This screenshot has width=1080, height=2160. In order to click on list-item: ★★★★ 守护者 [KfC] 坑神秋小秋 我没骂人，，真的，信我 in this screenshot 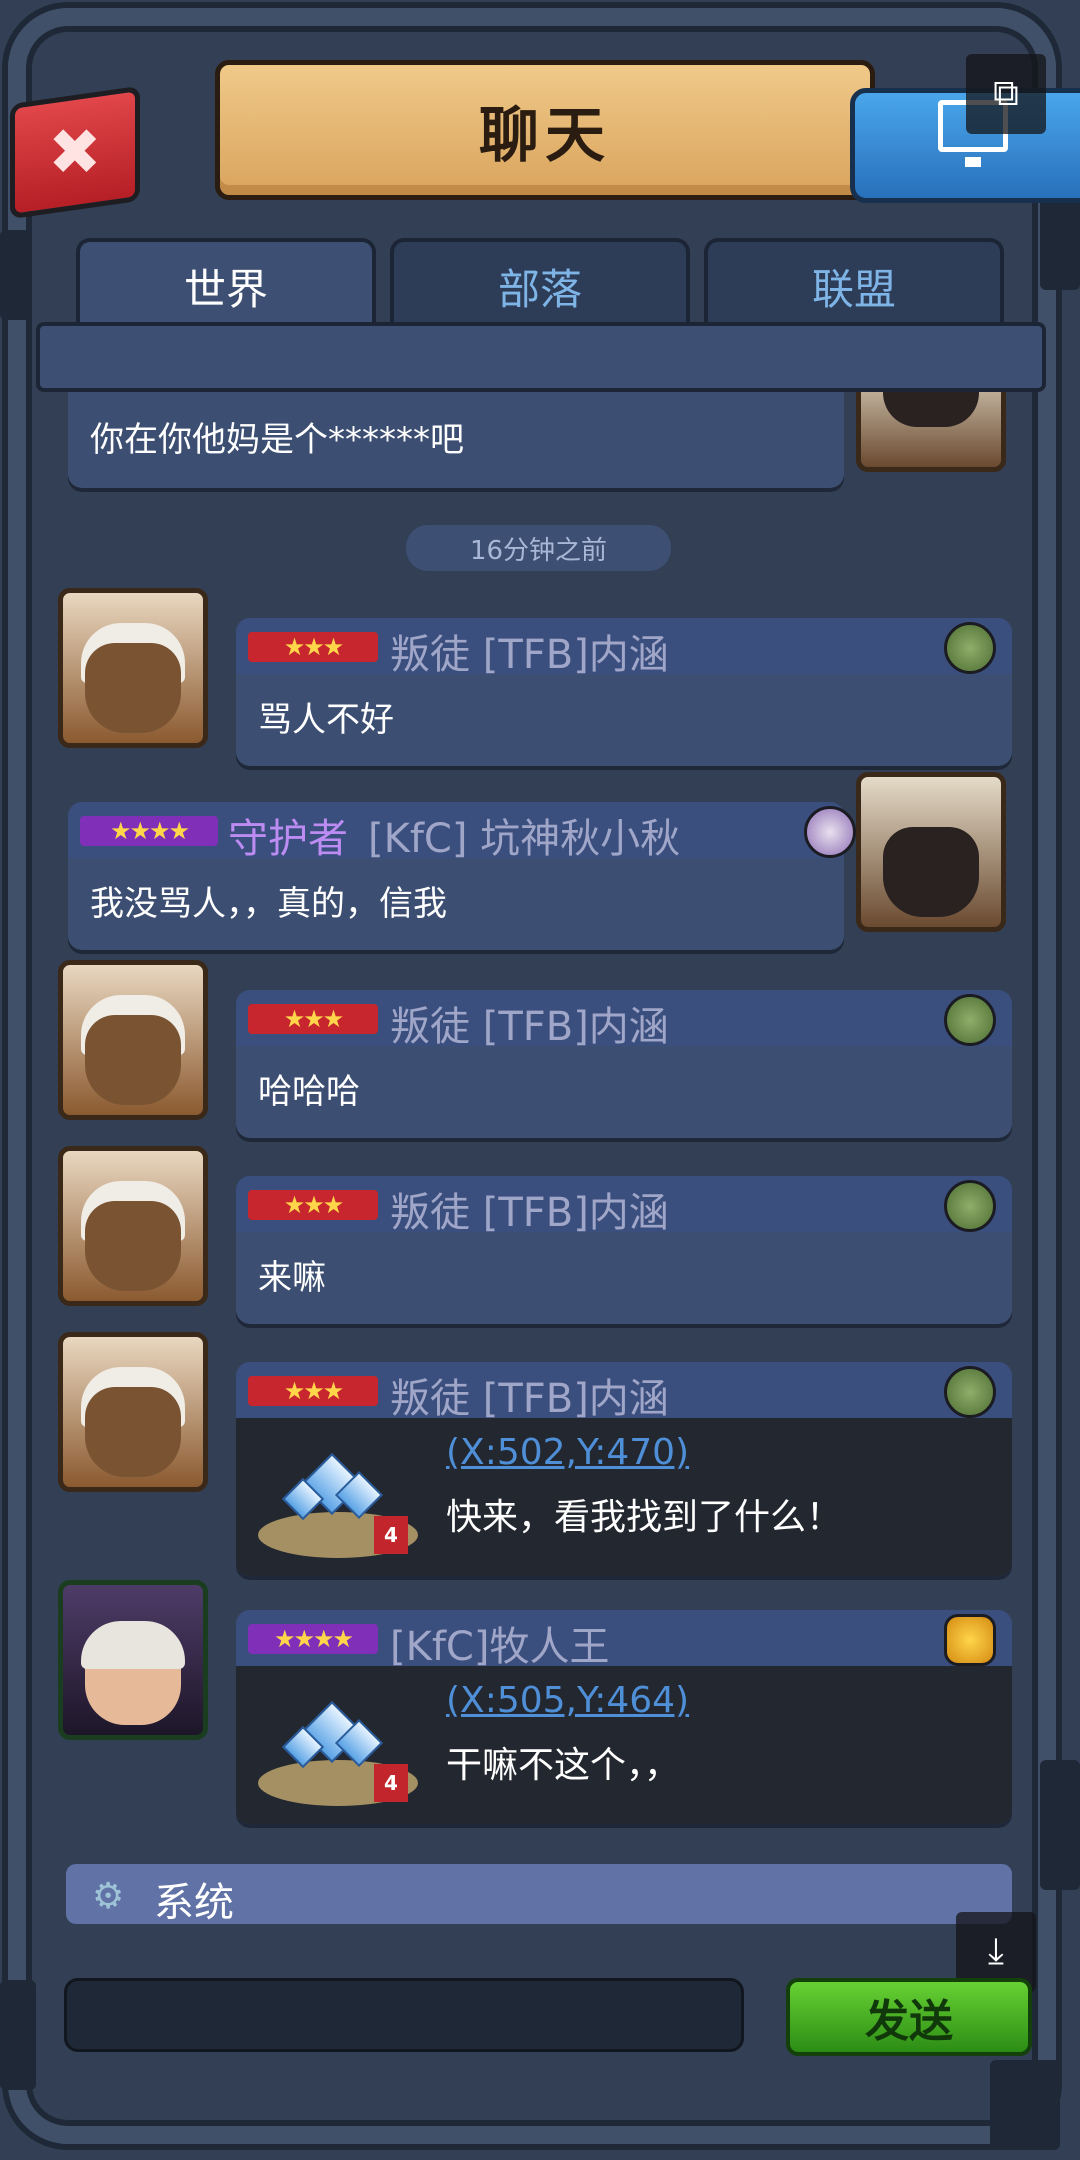, I will do `click(462, 876)`.